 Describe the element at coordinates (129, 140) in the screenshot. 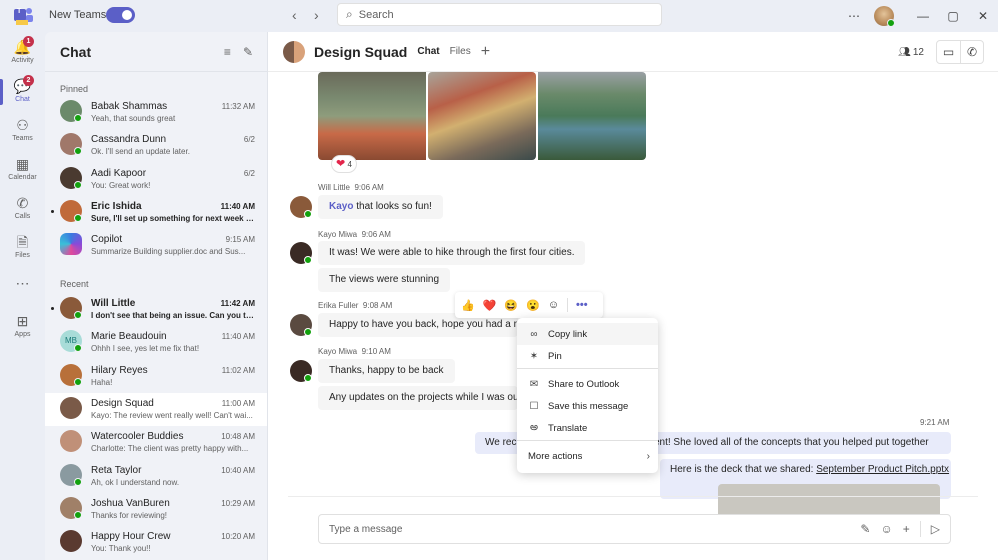

I see `chat-name: Cassandra Dunn` at that location.